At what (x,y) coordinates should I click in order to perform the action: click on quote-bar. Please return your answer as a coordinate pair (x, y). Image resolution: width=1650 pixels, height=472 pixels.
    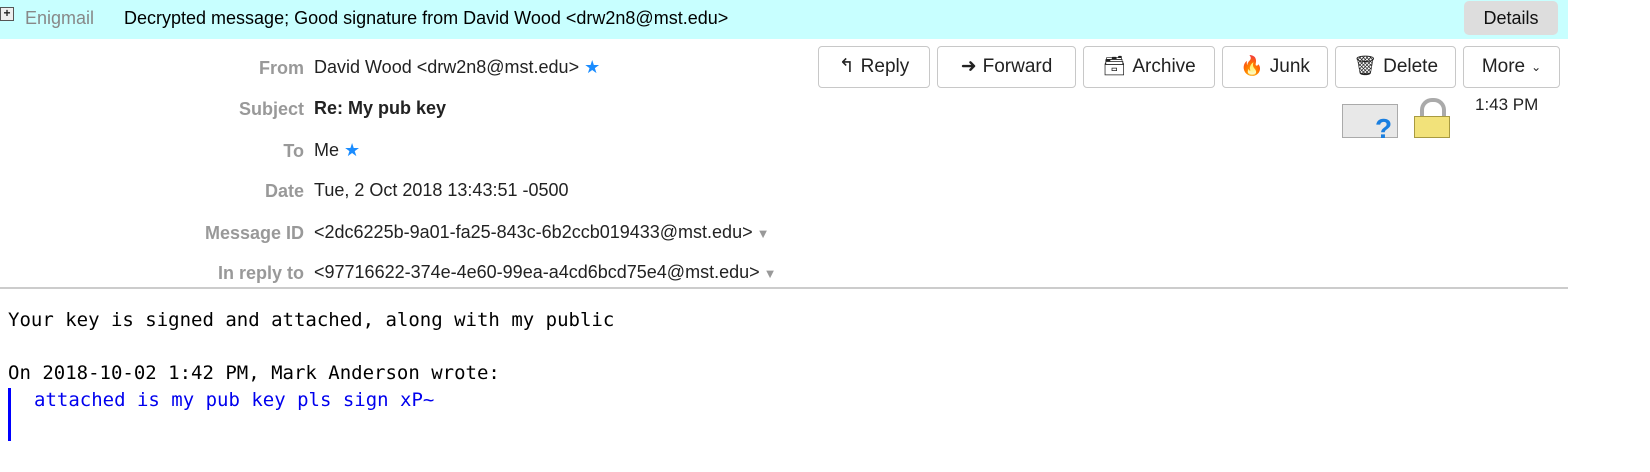
    Looking at the image, I should click on (9, 414).